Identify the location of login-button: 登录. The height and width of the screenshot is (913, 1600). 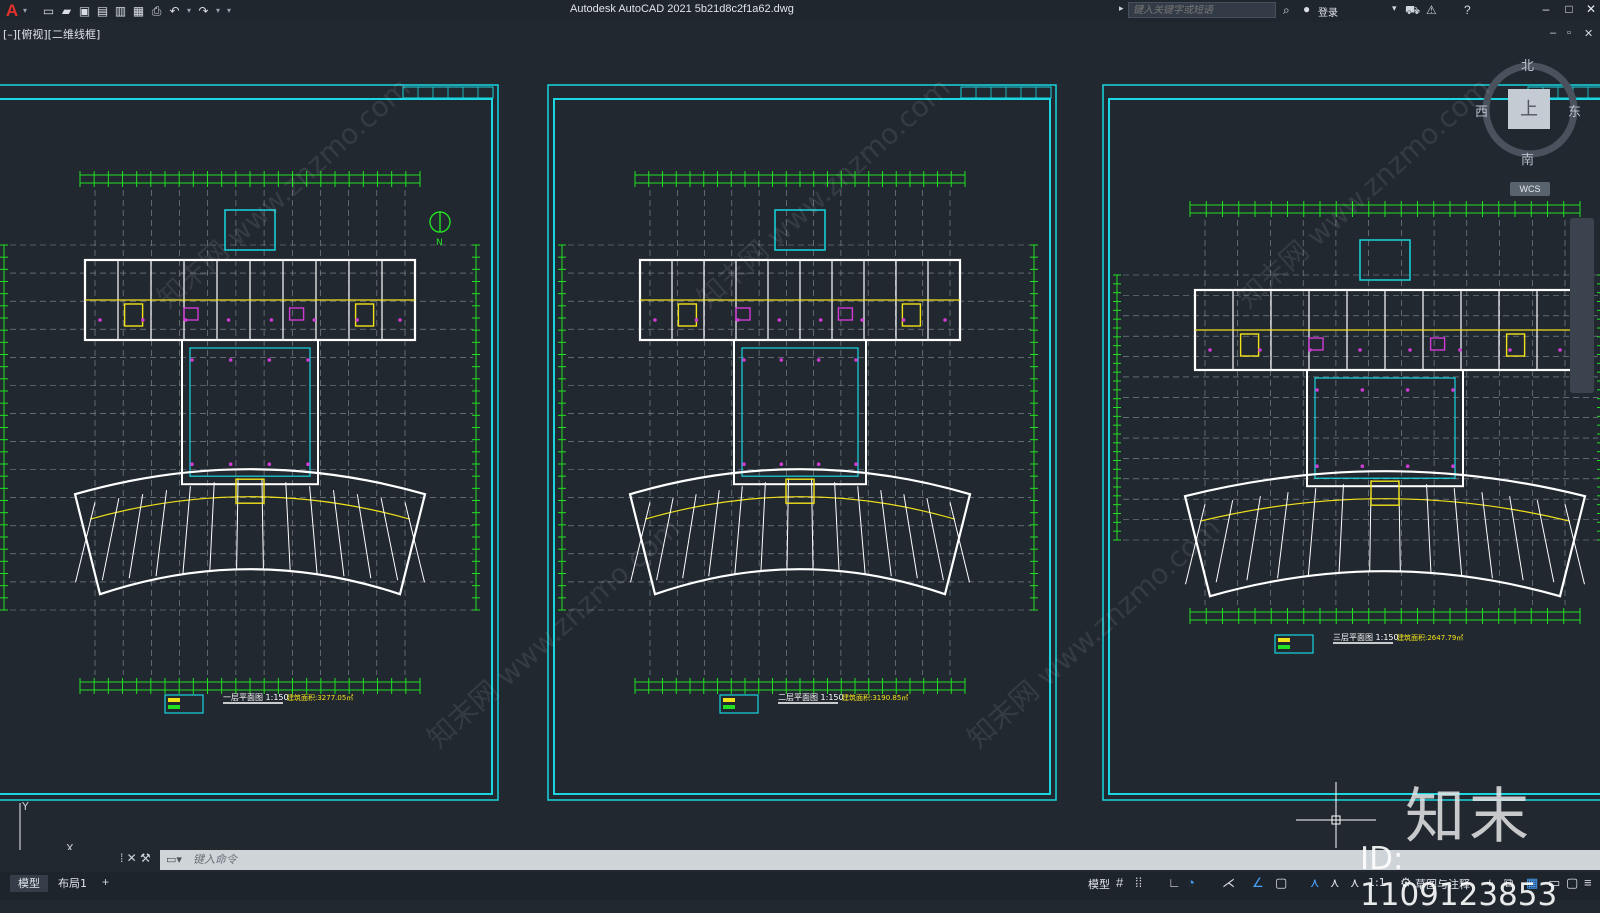
(1328, 11).